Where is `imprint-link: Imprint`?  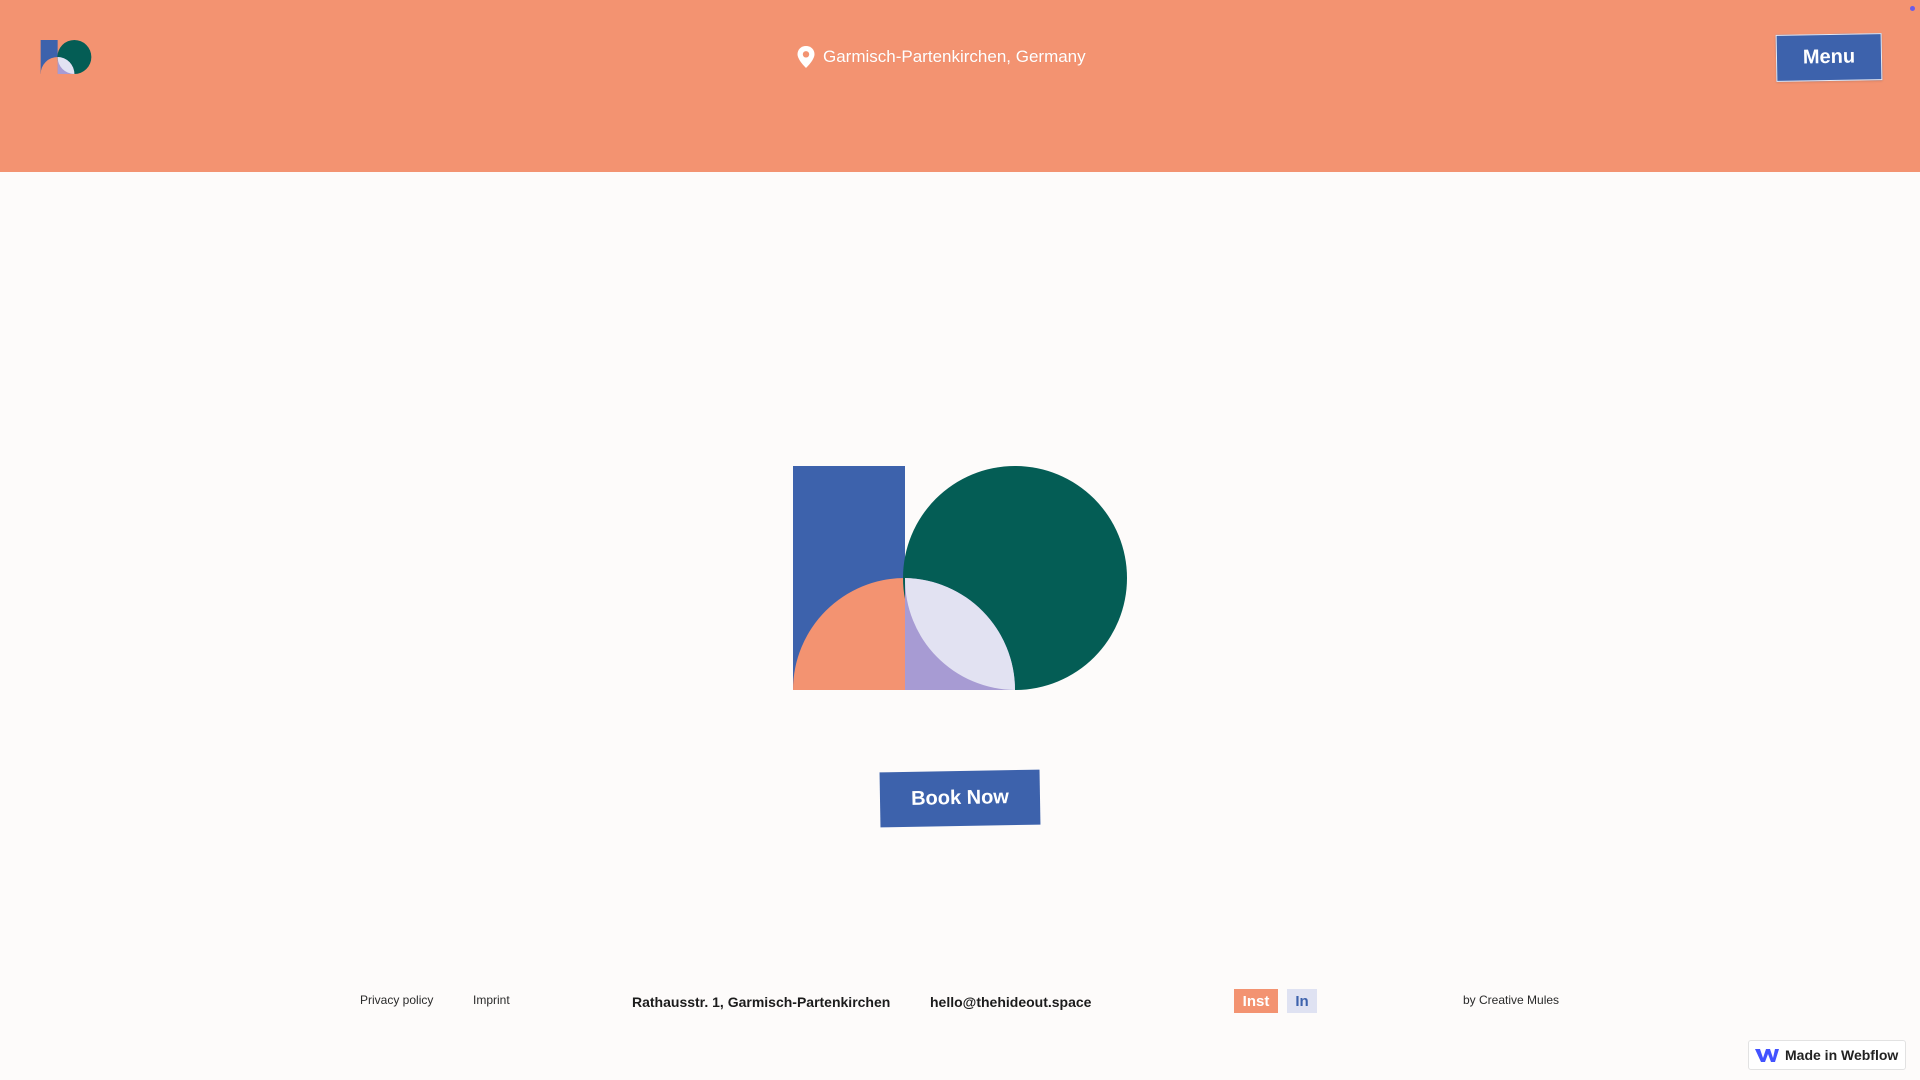
imprint-link: Imprint is located at coordinates (491, 1000).